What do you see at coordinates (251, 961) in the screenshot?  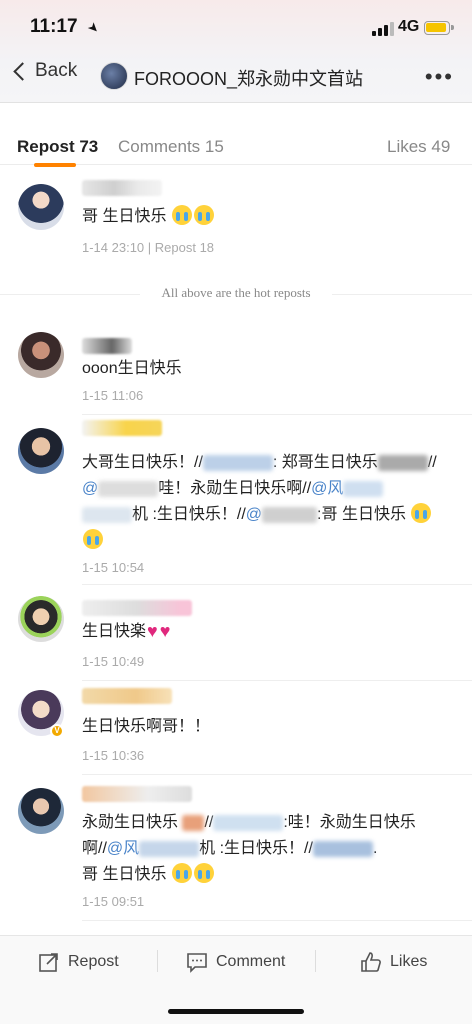 I see `comment-label: Comment` at bounding box center [251, 961].